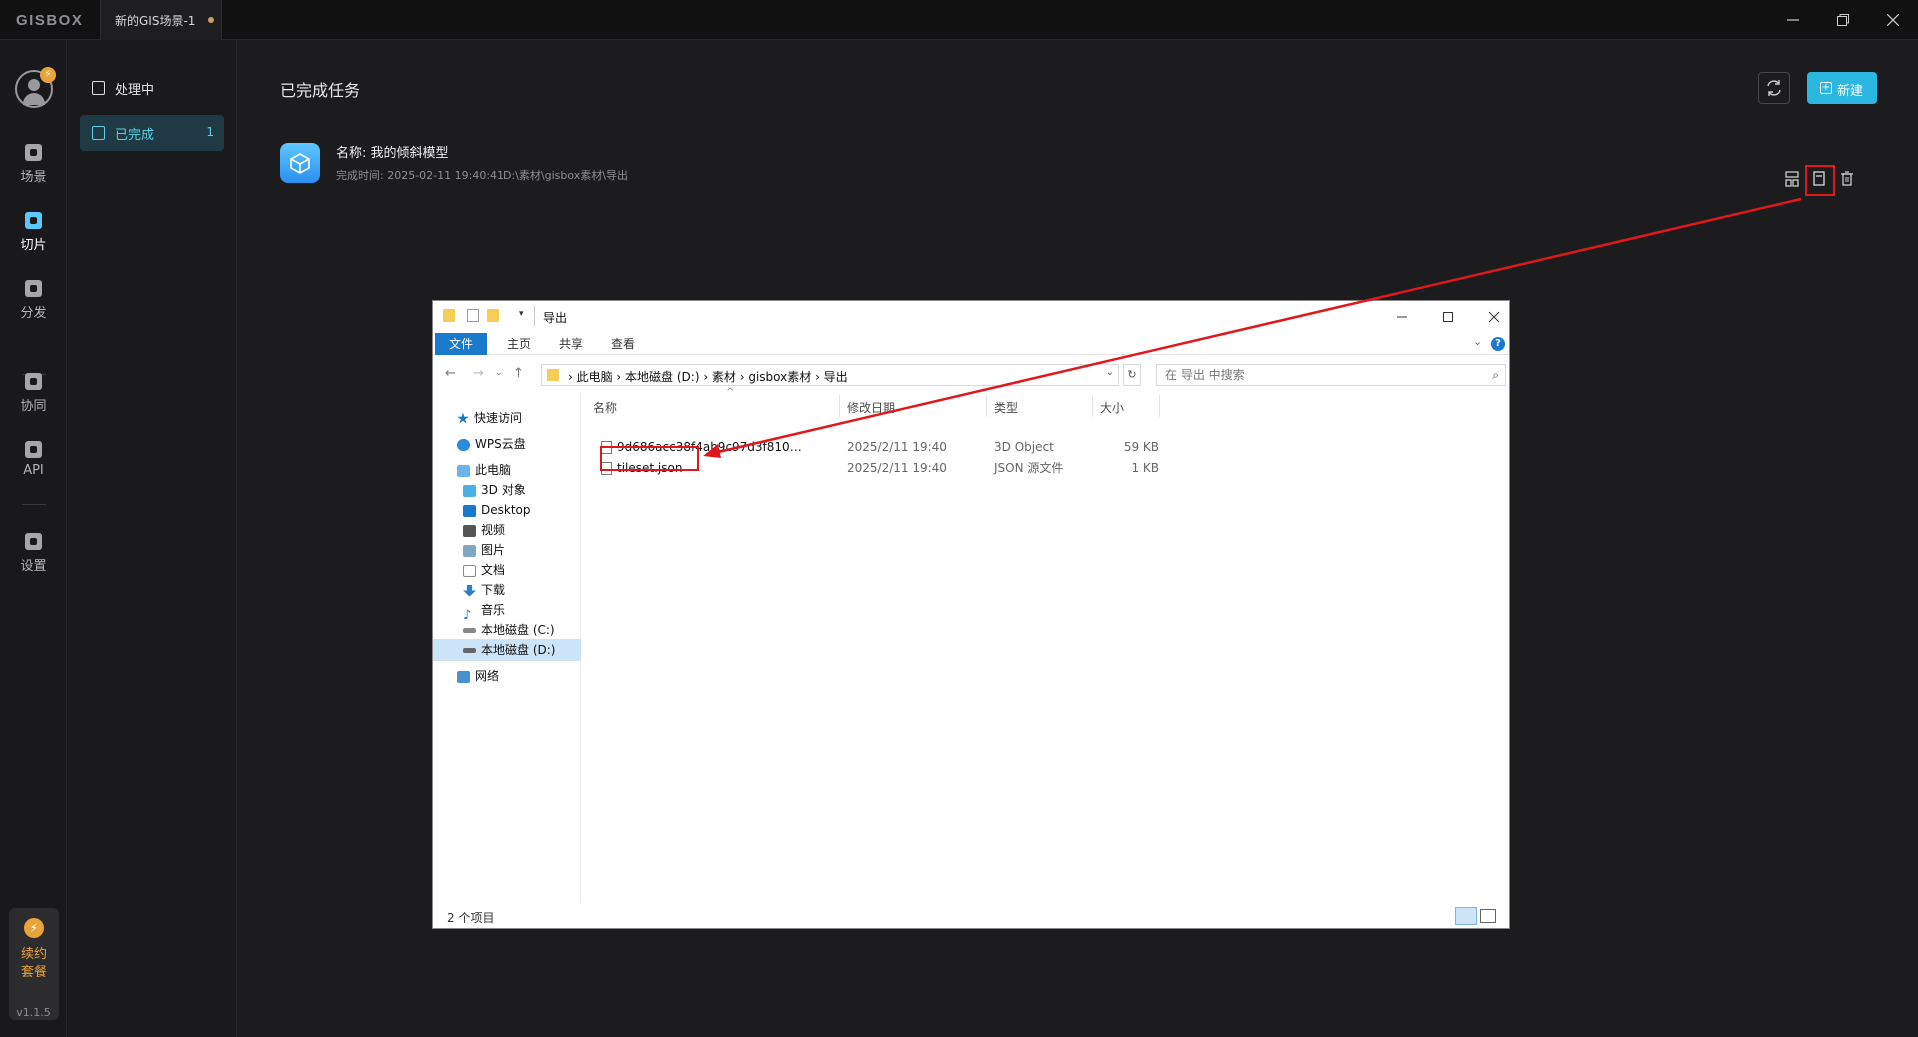 This screenshot has width=1918, height=1037. I want to click on tab-home: 主页, so click(519, 344).